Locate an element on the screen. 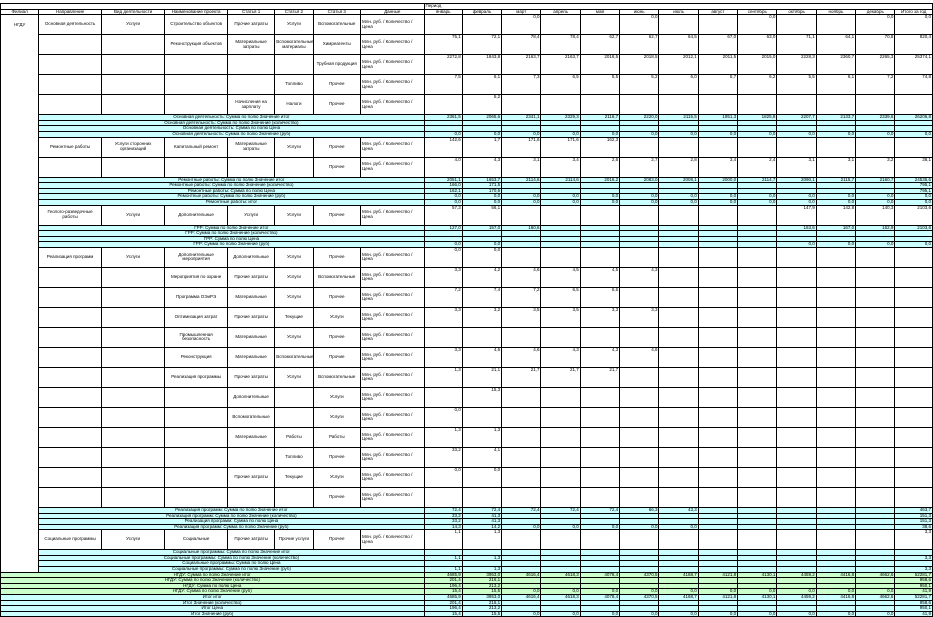 Image resolution: width=933 pixels, height=617 pixels. category-cell: Дополнительные is located at coordinates (196, 215).